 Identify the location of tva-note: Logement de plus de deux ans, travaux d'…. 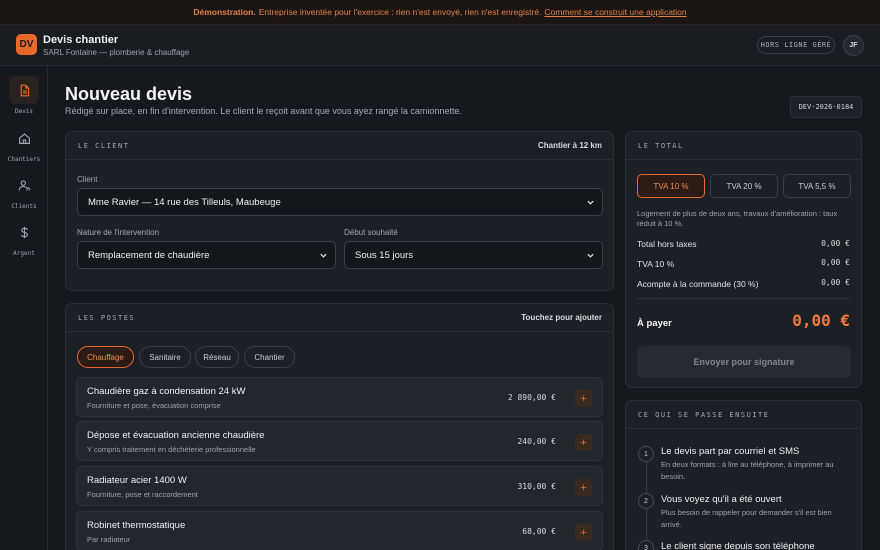
(737, 218).